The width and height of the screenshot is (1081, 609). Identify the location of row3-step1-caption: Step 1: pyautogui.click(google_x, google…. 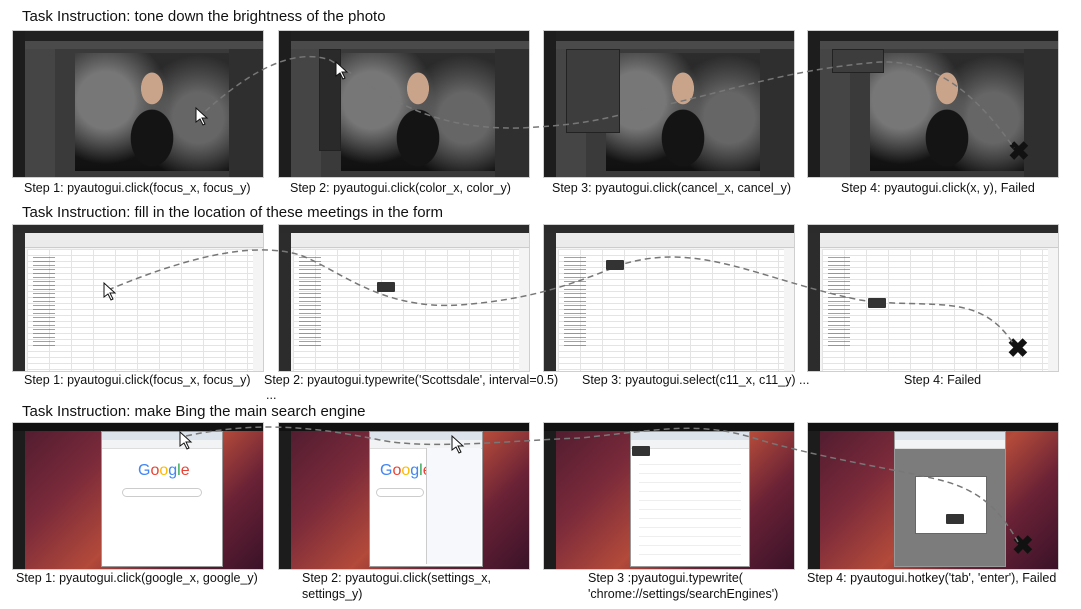
(137, 578).